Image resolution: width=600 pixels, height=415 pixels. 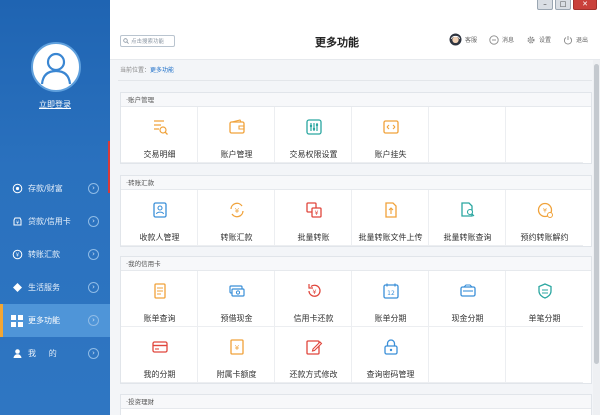 I want to click on tile-transfer: ¥ 转账汇款, so click(x=236, y=218).